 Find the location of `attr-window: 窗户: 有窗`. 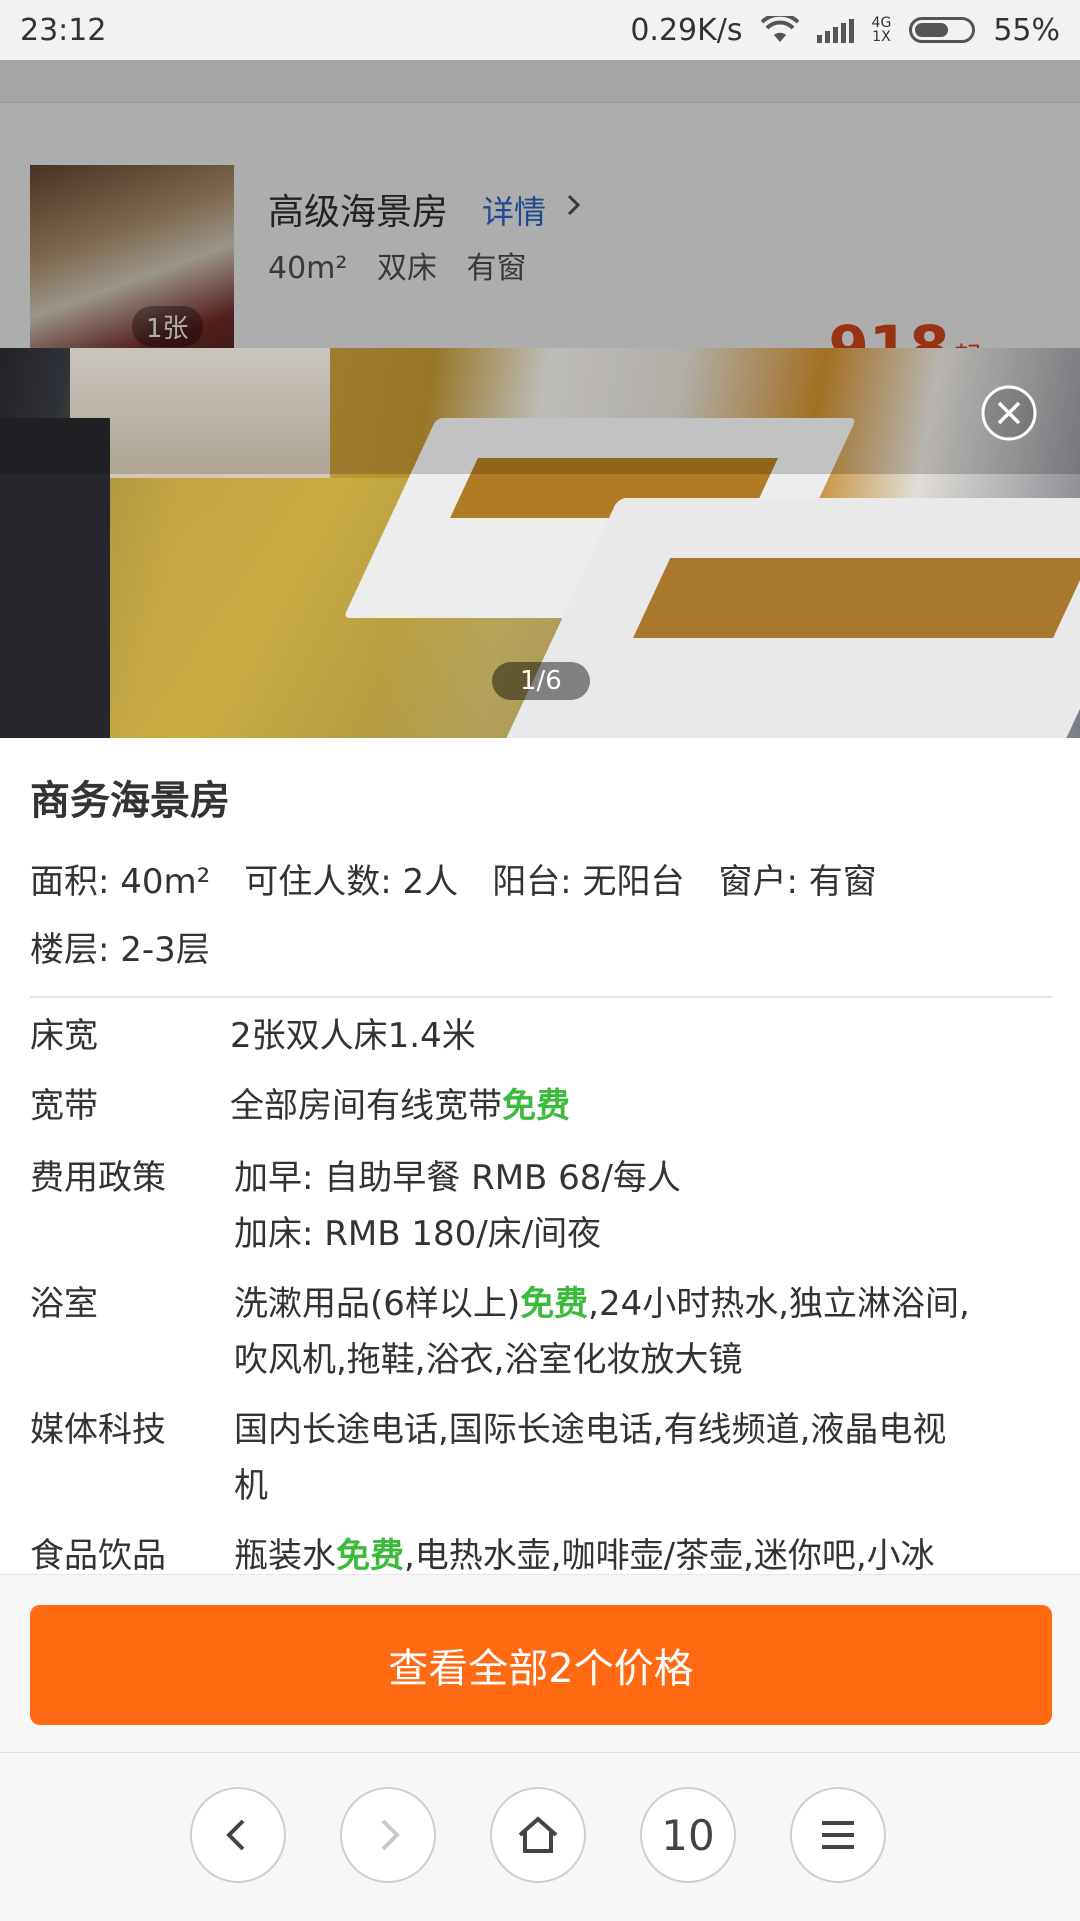

attr-window: 窗户: 有窗 is located at coordinates (797, 882).